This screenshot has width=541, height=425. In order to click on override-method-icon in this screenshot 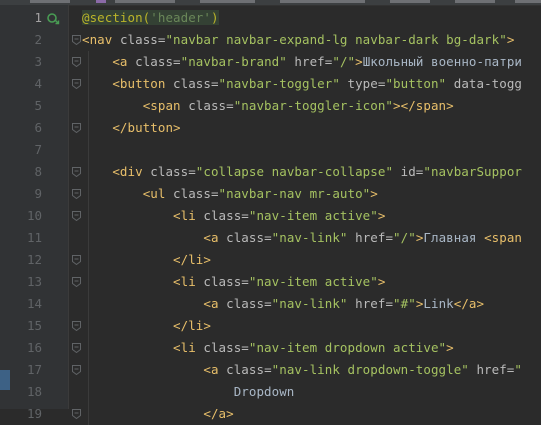, I will do `click(53, 18)`.